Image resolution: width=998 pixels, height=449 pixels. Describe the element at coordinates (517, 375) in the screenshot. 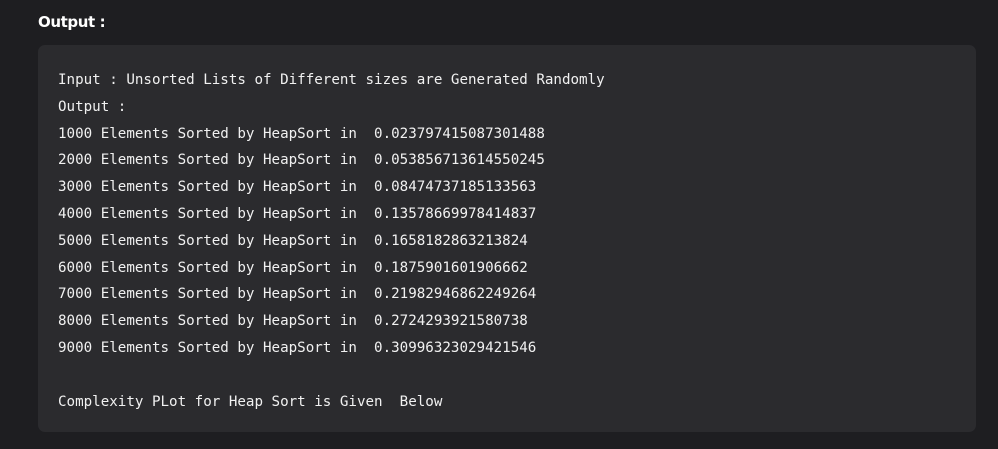

I see `code-line-blank` at that location.